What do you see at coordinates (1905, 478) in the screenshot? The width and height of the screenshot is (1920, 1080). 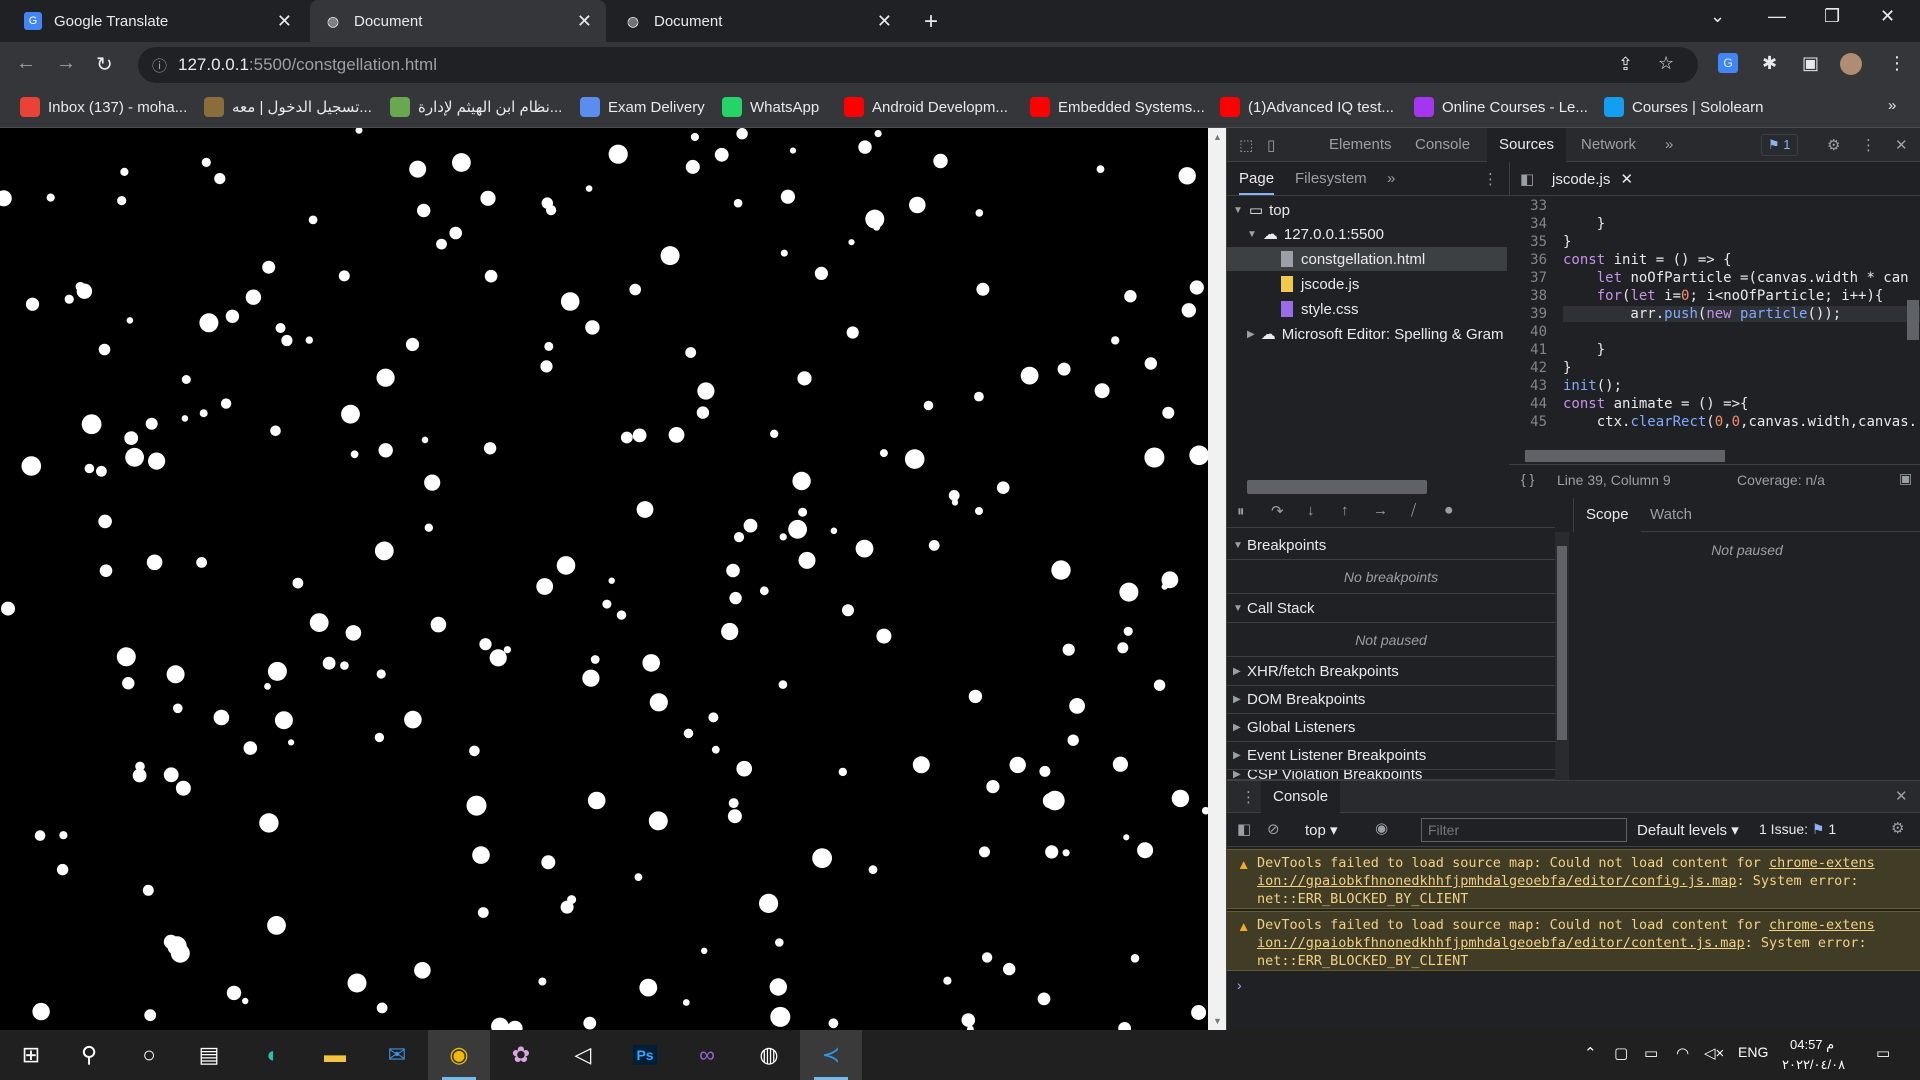 I see `panel-toggle-icon: ▣` at bounding box center [1905, 478].